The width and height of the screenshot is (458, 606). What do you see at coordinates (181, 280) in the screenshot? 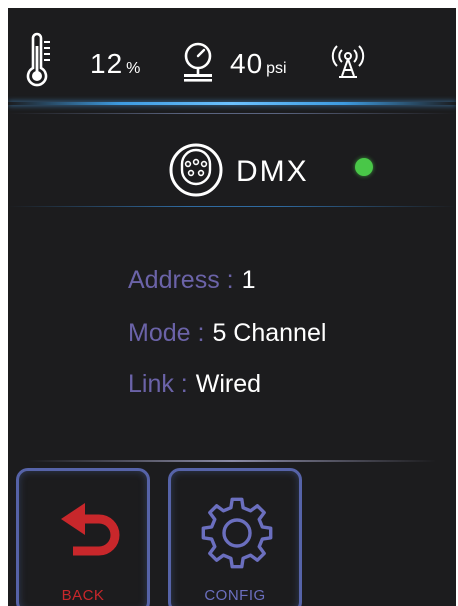
I see `address-label: Address :` at bounding box center [181, 280].